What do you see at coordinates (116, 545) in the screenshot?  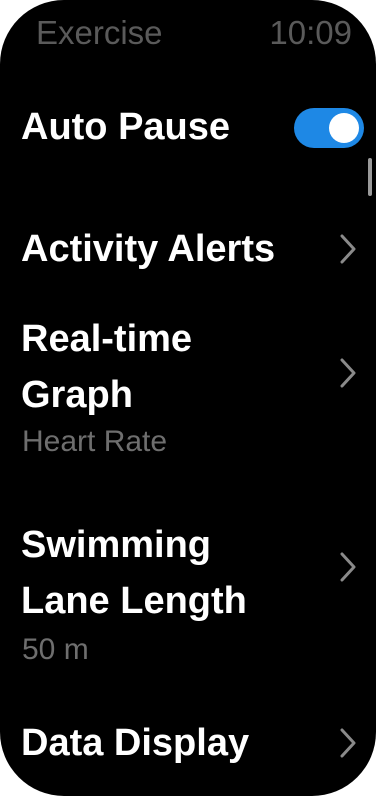 I see `swimming-lane-length-label-line1: Swimming` at bounding box center [116, 545].